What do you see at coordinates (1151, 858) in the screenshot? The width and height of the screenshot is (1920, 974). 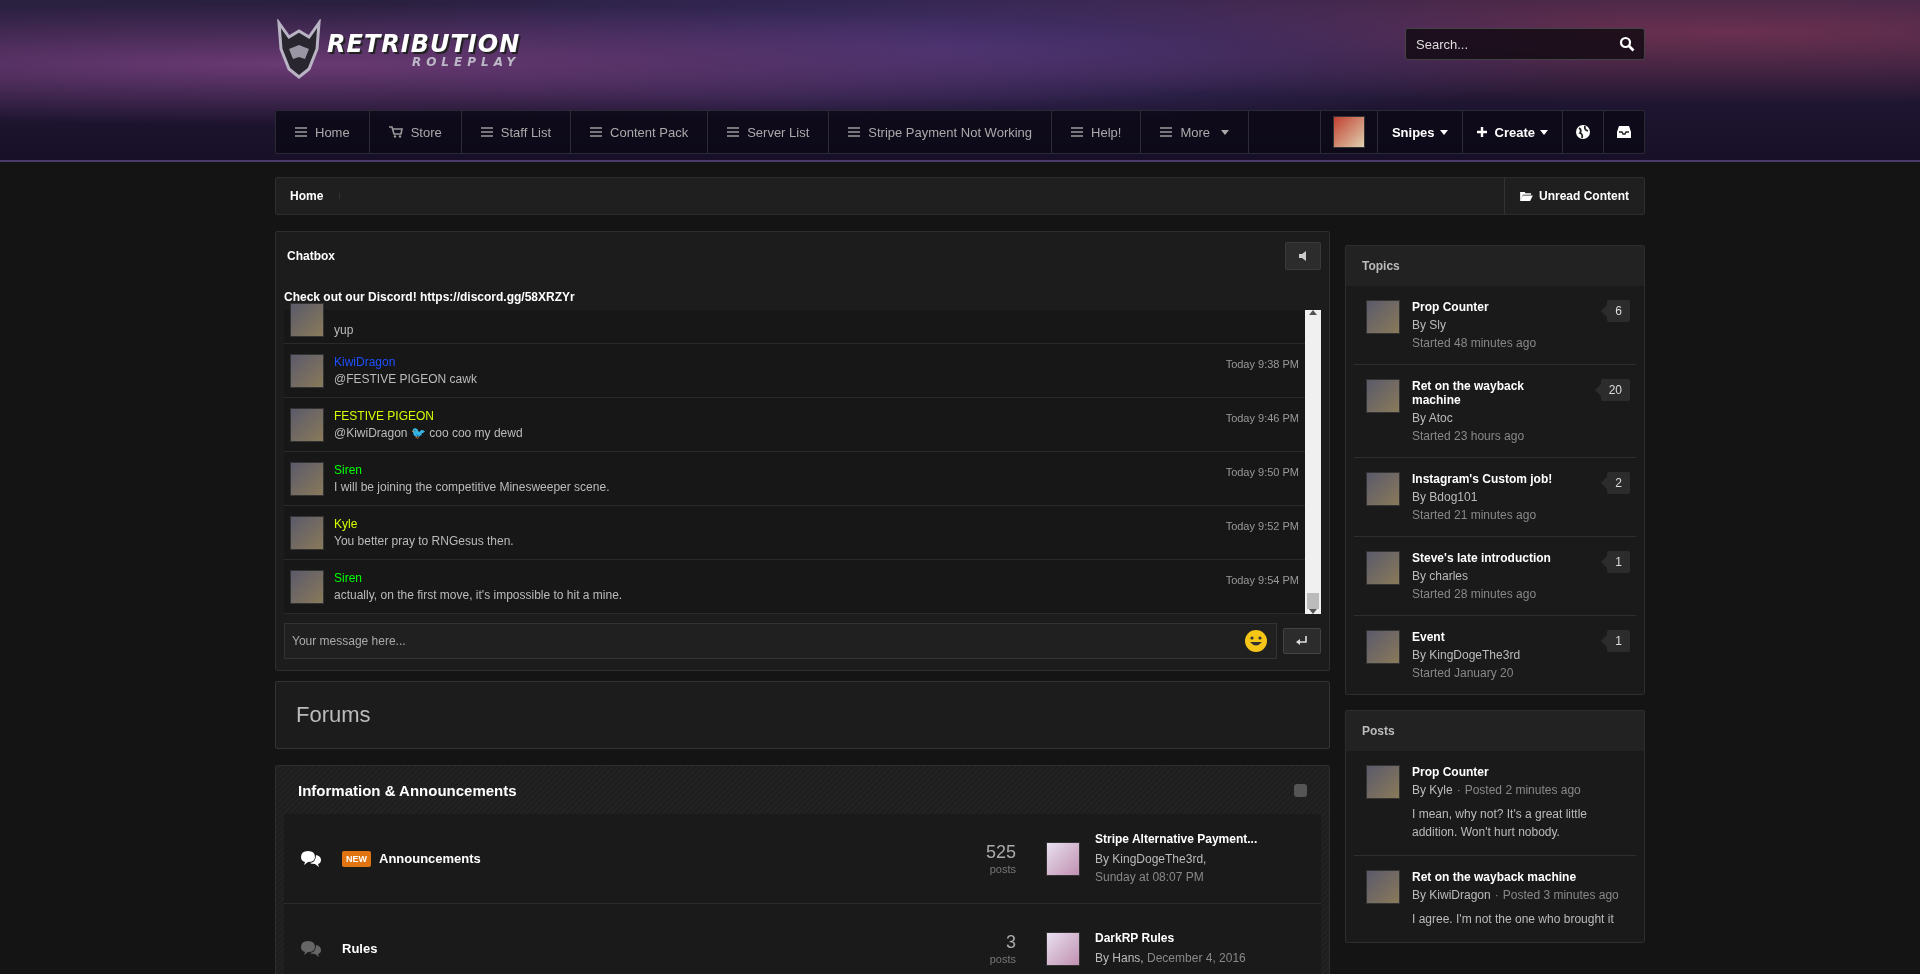 I see `last-post-author: By KingDogeThe3rd,` at bounding box center [1151, 858].